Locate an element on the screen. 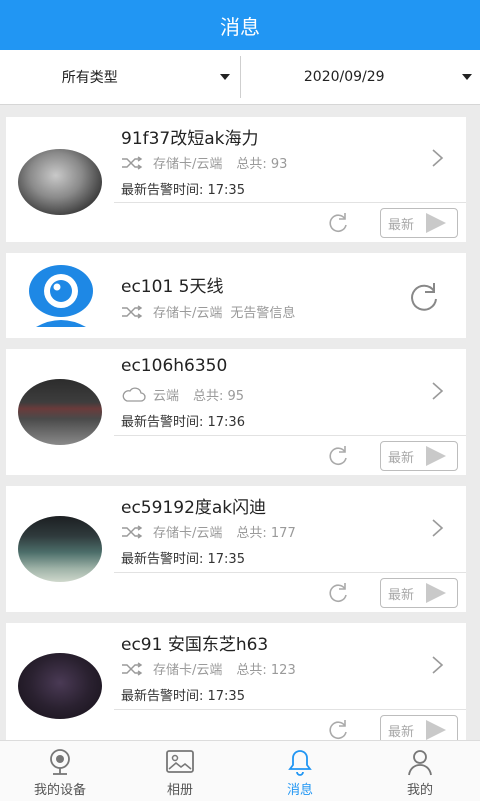  device-name: ec106h6350 is located at coordinates (174, 366).